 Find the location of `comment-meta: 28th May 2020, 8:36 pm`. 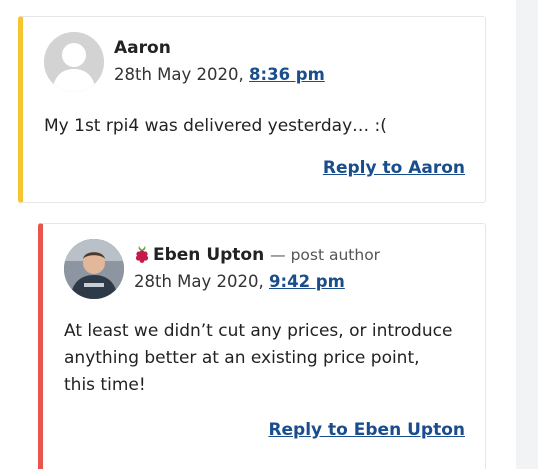

comment-meta: 28th May 2020, 8:36 pm is located at coordinates (219, 74).